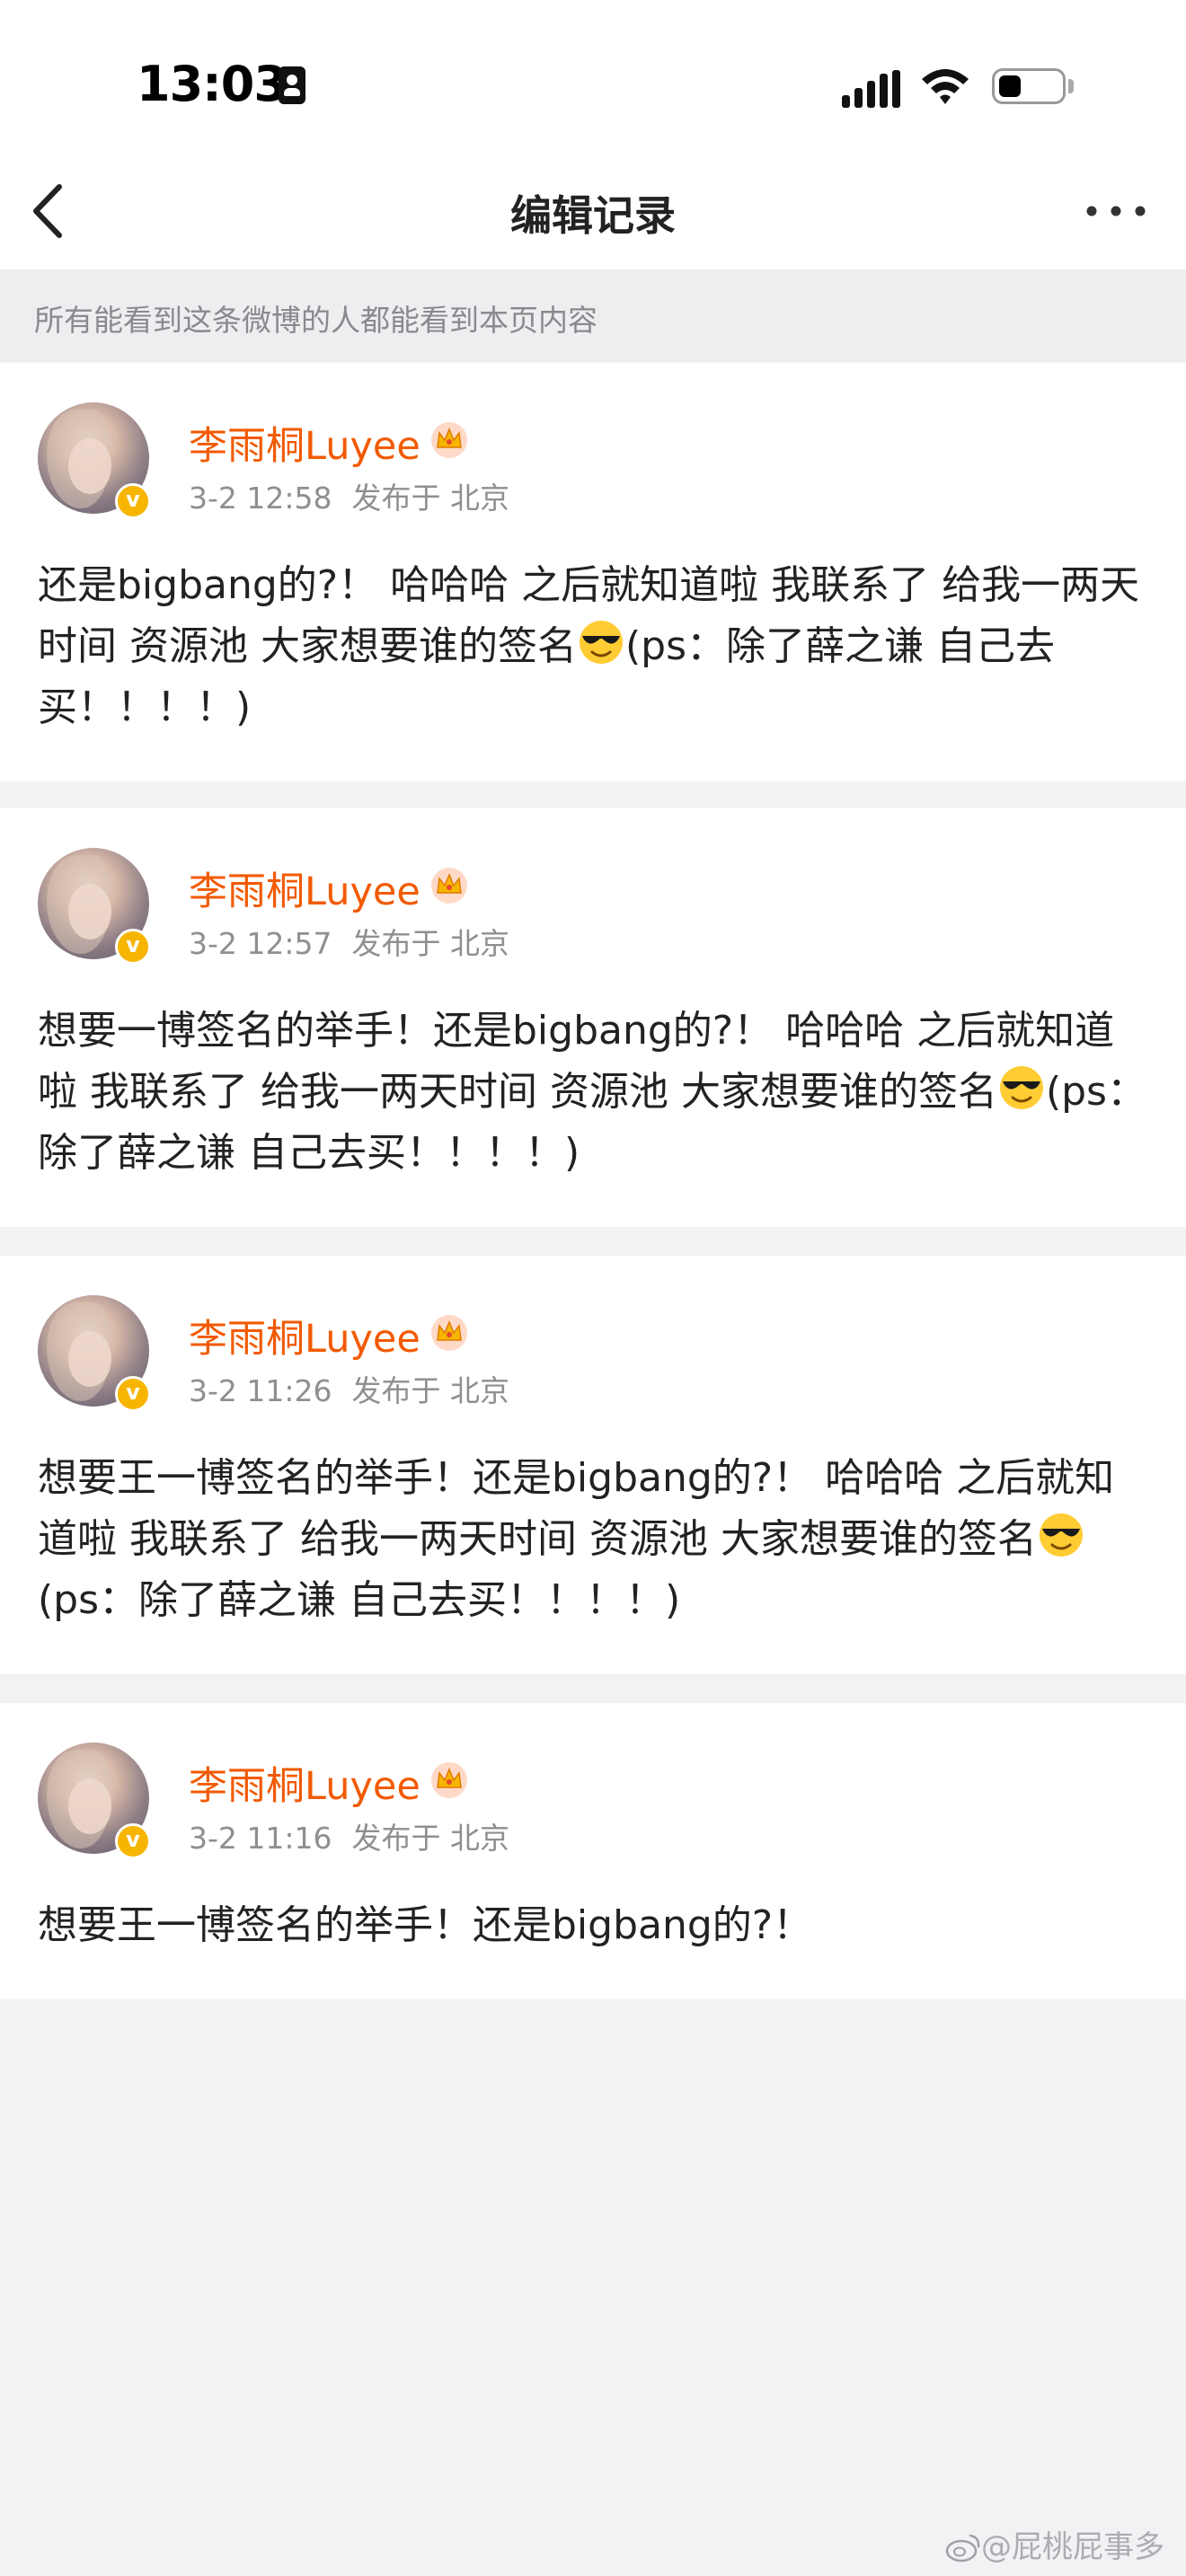 Image resolution: width=1186 pixels, height=2576 pixels. Describe the element at coordinates (945, 86) in the screenshot. I see `wifi-icon` at that location.